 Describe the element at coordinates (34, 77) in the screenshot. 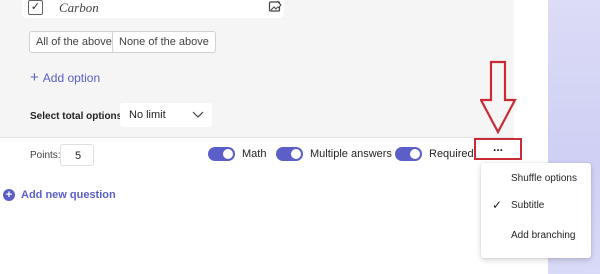

I see `plus-icon: +` at that location.